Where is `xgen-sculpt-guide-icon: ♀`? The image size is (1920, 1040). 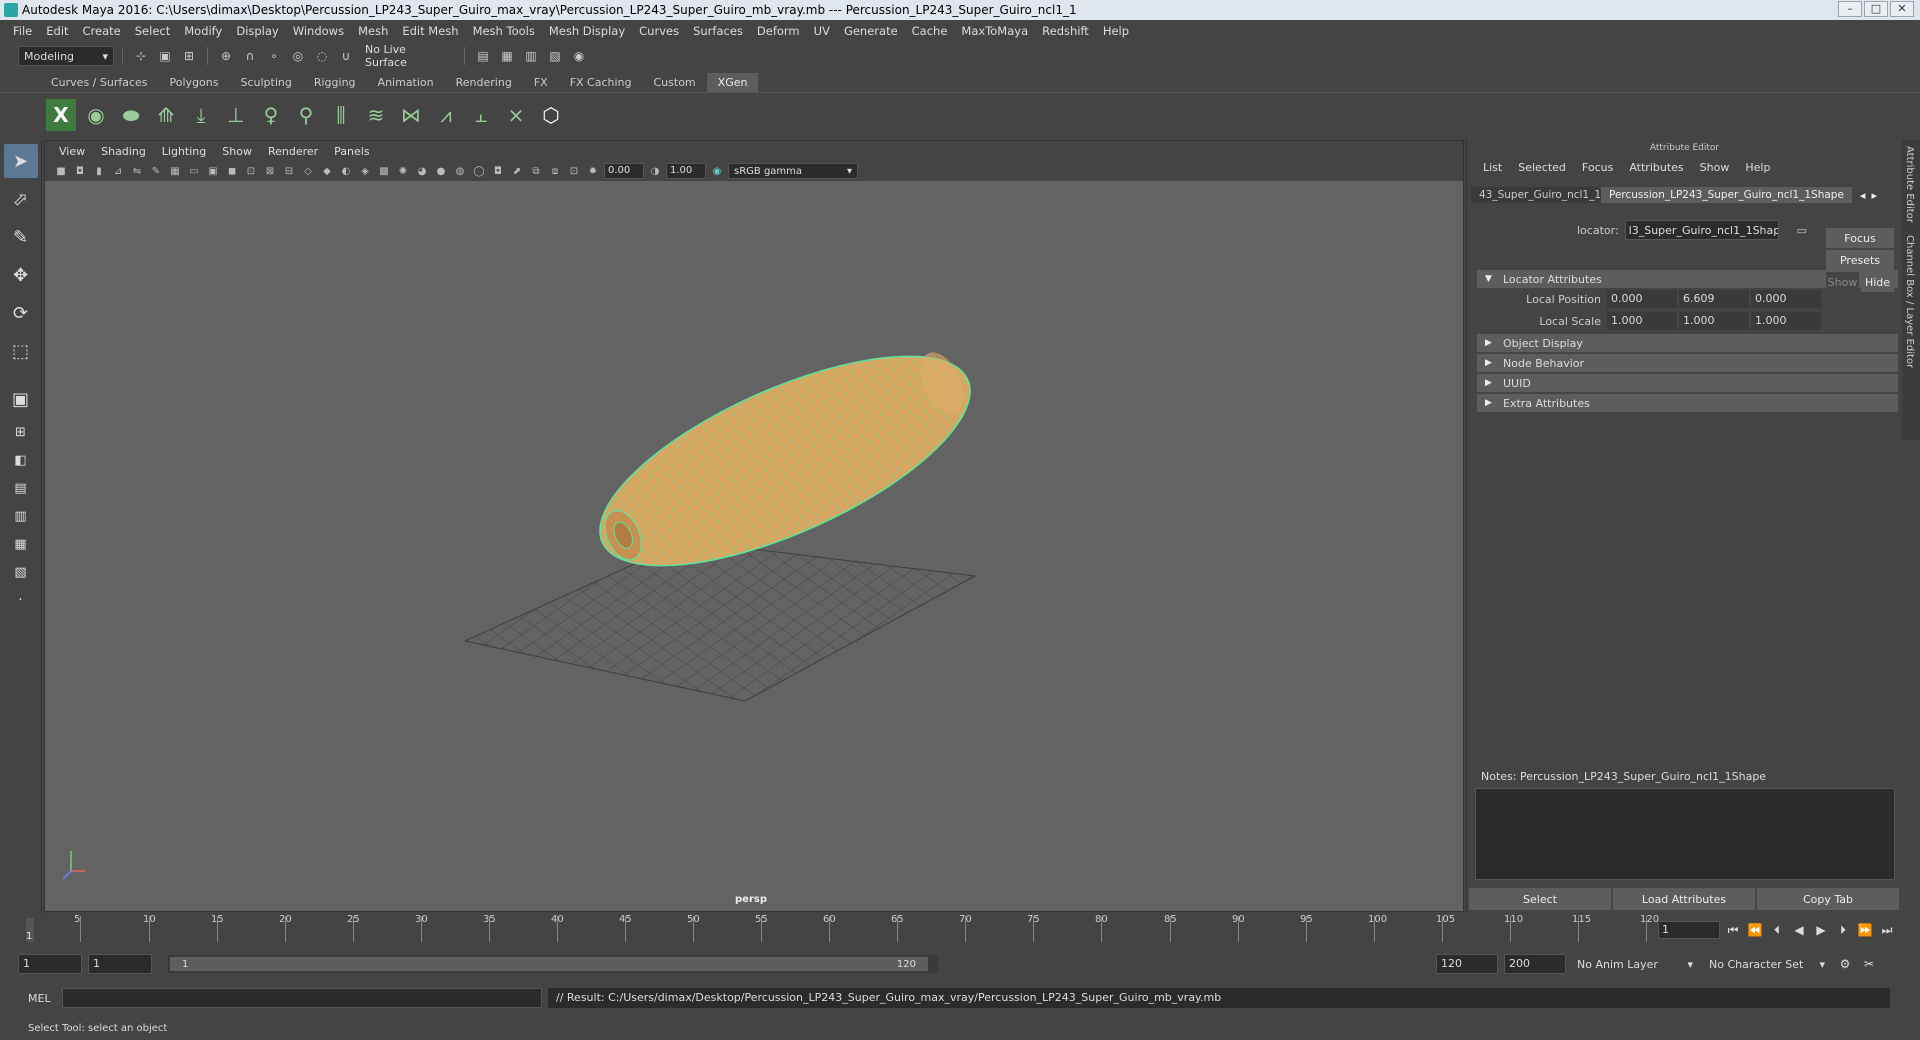 xgen-sculpt-guide-icon: ♀ is located at coordinates (271, 115).